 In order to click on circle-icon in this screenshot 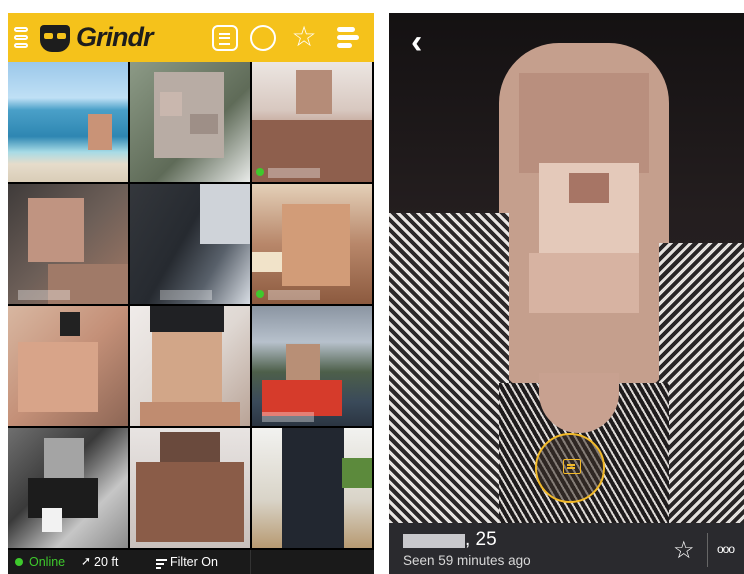, I will do `click(263, 38)`.